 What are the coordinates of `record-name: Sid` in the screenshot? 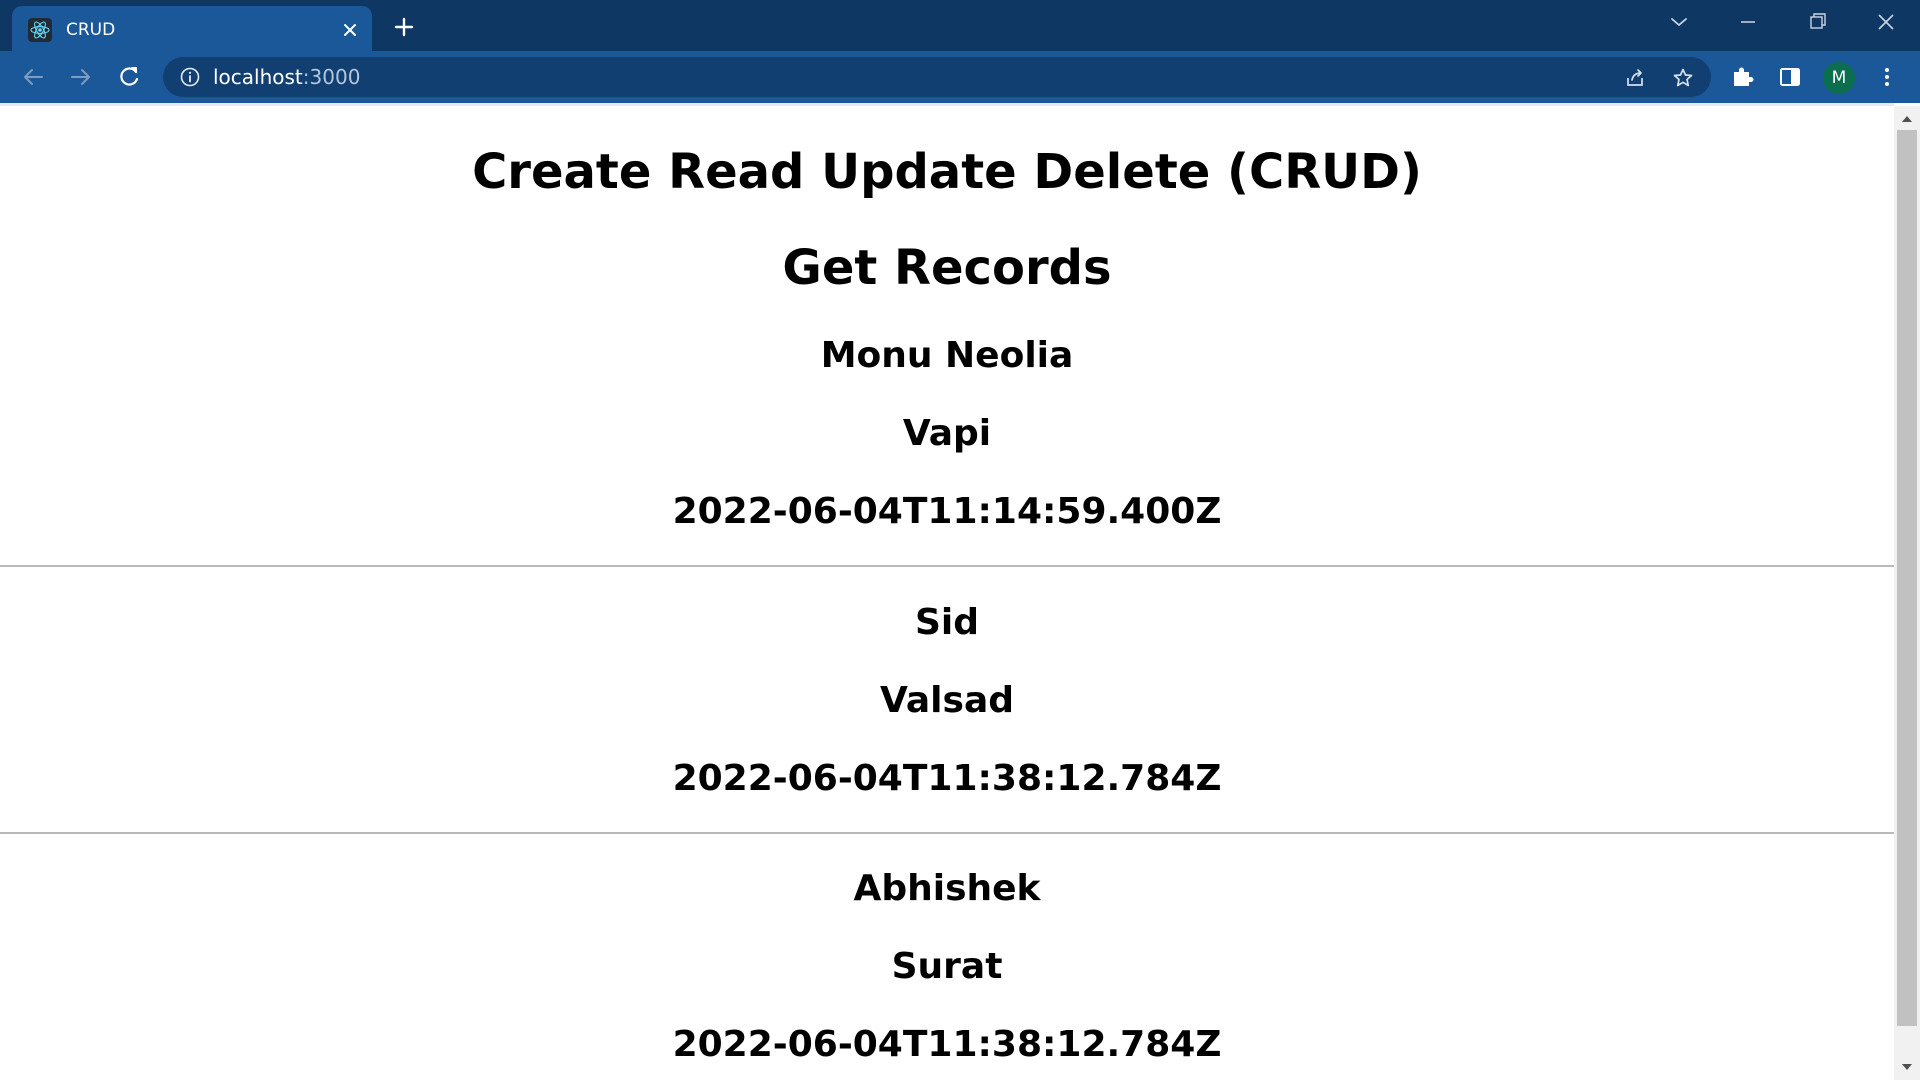 It's located at (947, 622).